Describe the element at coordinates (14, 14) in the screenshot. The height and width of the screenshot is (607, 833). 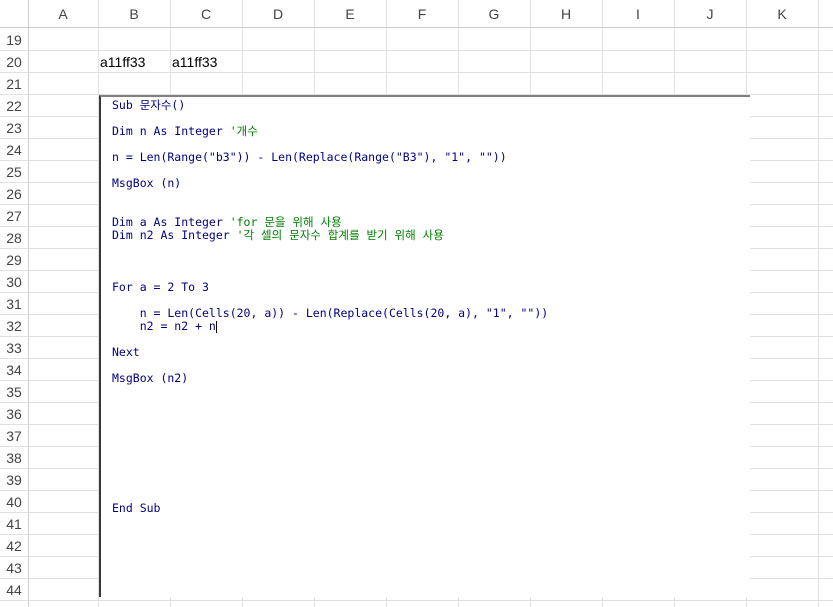
I see `select-all-corner` at that location.